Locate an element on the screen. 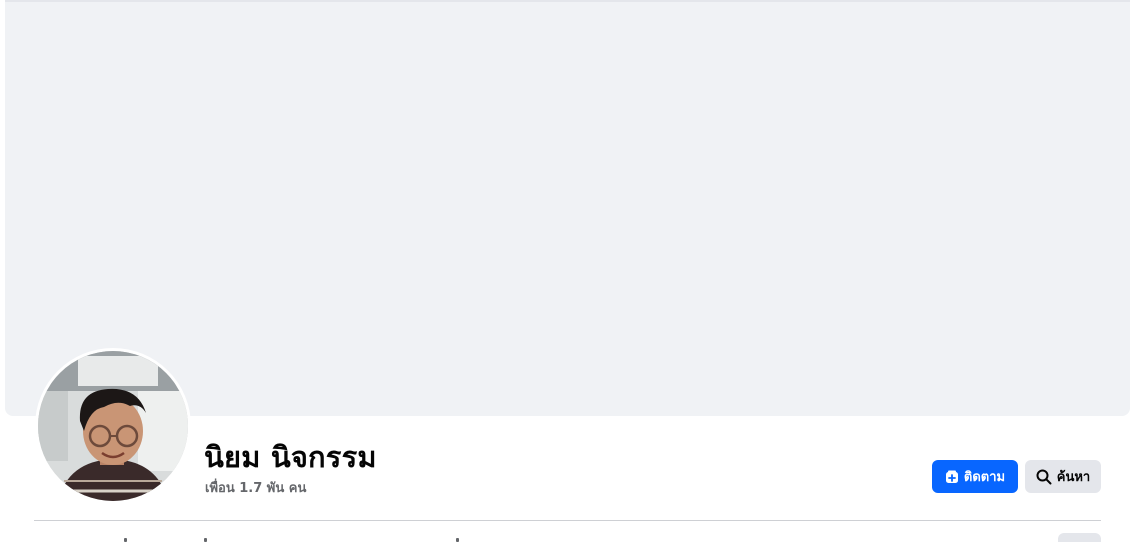  profile-picture is located at coordinates (113, 426).